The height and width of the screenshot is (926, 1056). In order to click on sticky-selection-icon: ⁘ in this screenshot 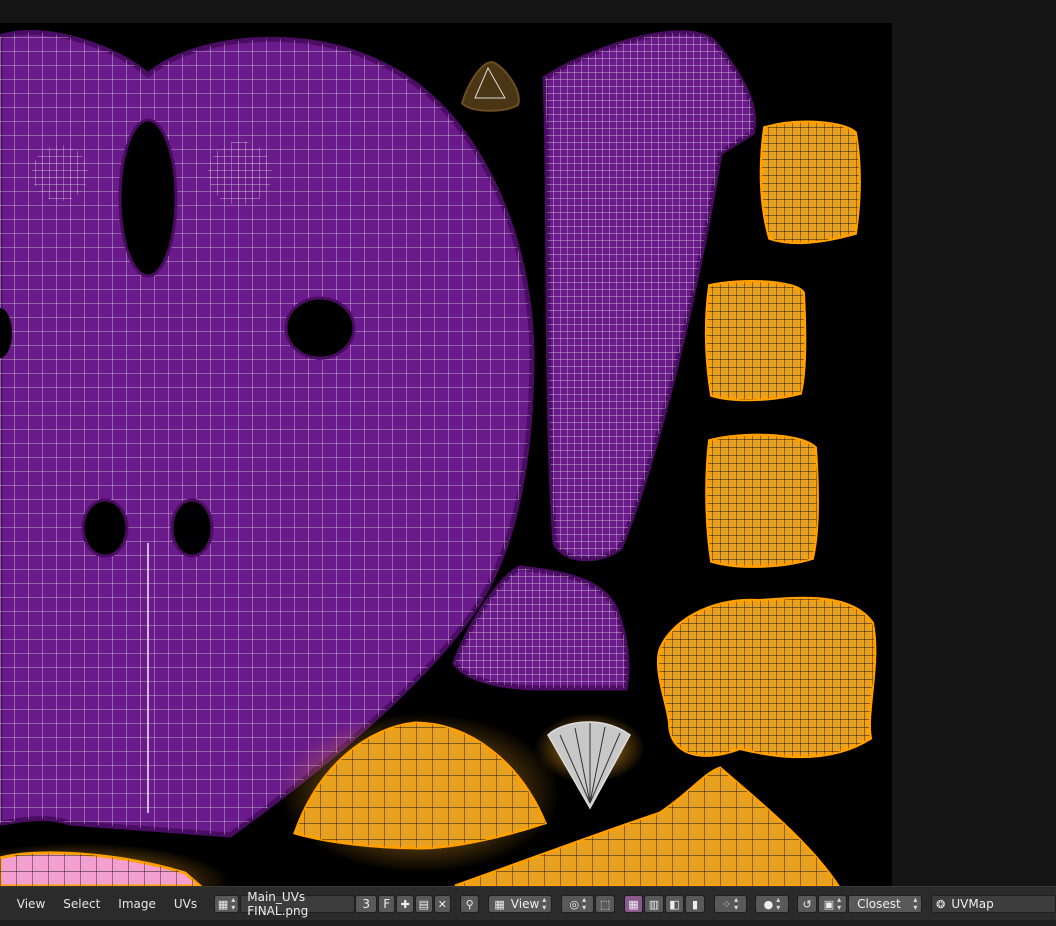, I will do `click(726, 904)`.